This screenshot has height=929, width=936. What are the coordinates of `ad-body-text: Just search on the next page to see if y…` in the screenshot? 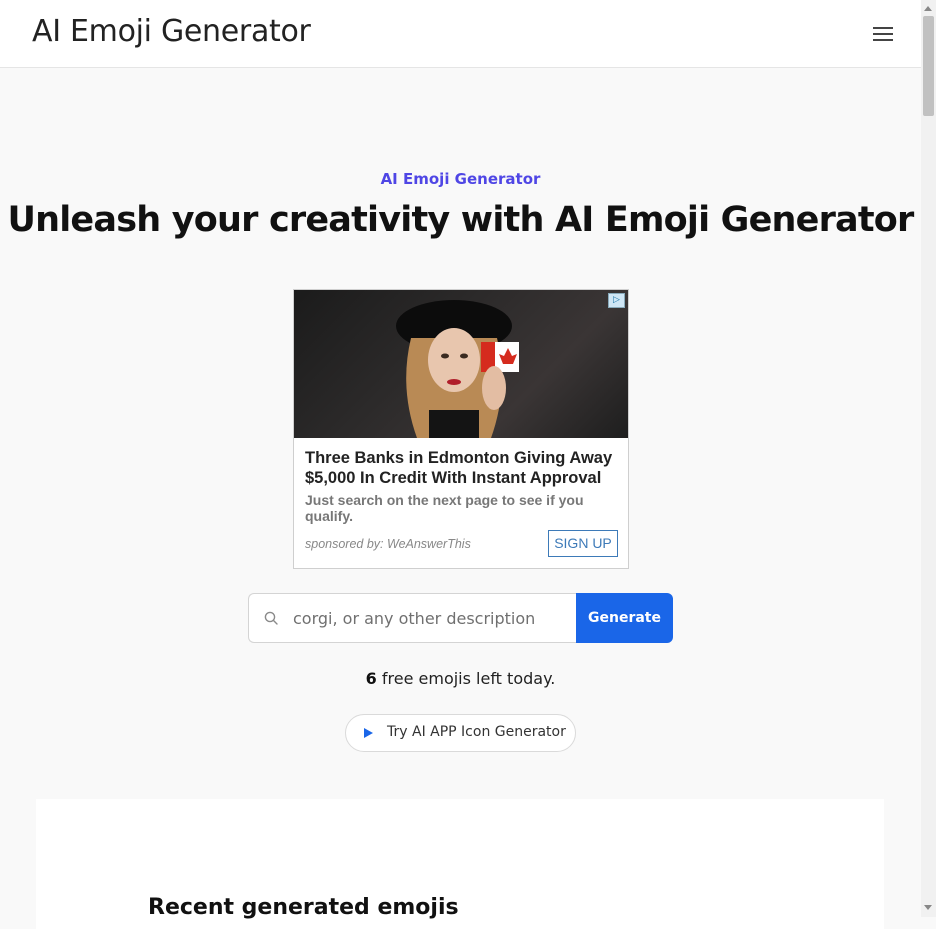 It's located at (444, 508).